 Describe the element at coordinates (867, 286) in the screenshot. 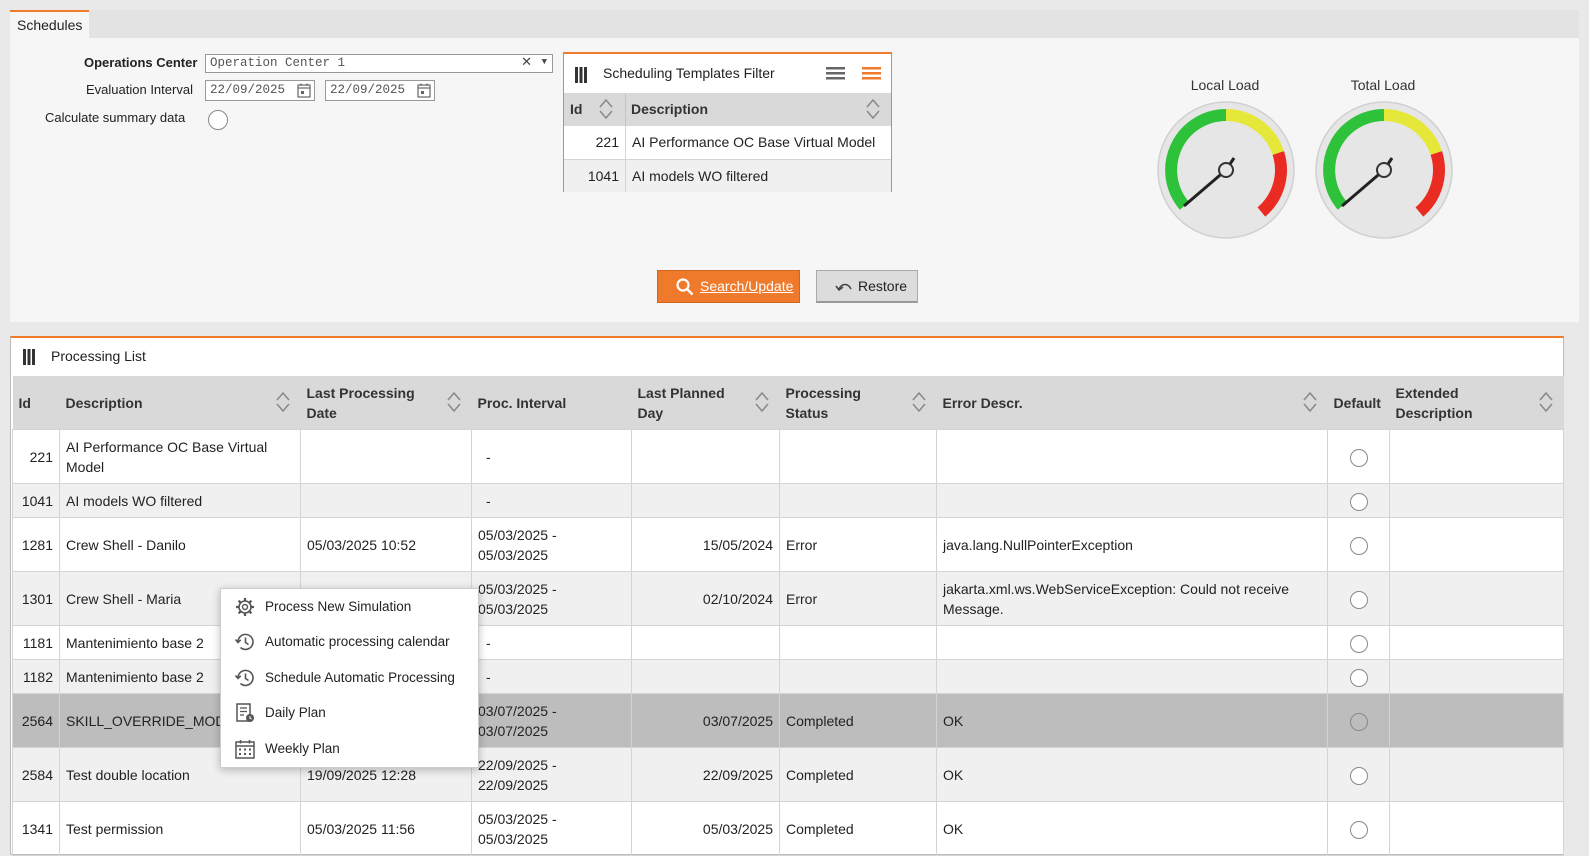

I see `restore-button: Restore` at that location.